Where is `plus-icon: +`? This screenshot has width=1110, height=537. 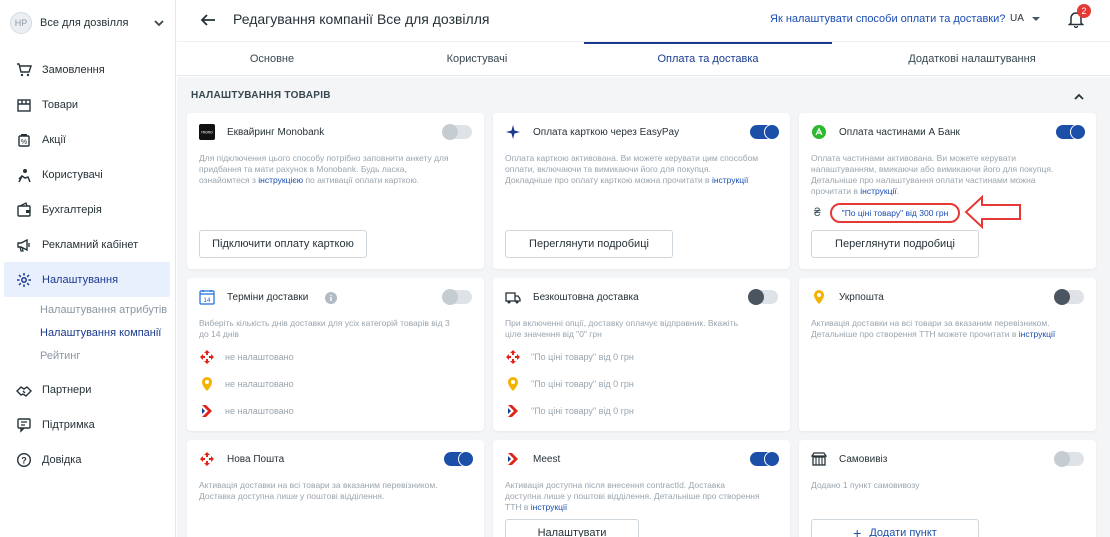
plus-icon: + is located at coordinates (857, 531).